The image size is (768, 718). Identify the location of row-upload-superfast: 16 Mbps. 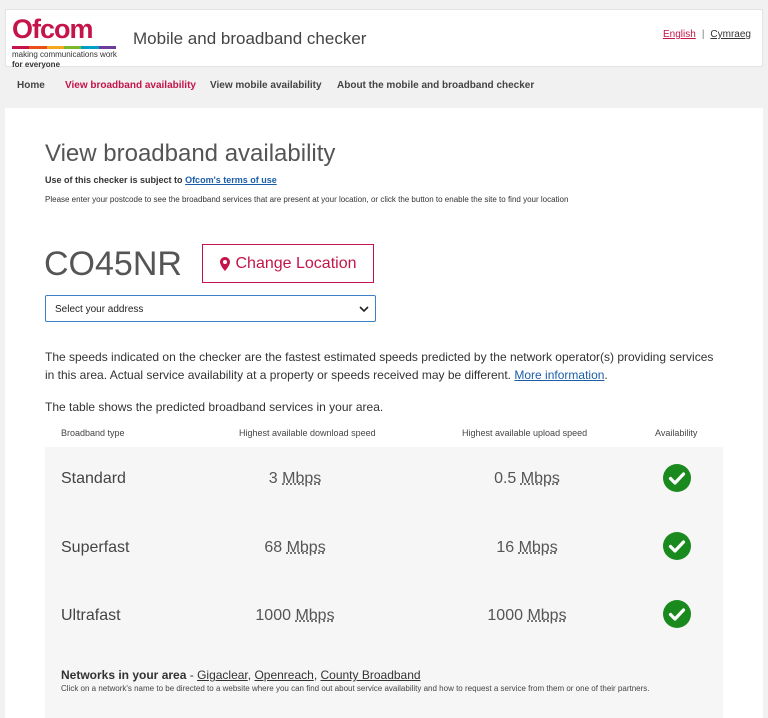
(527, 548).